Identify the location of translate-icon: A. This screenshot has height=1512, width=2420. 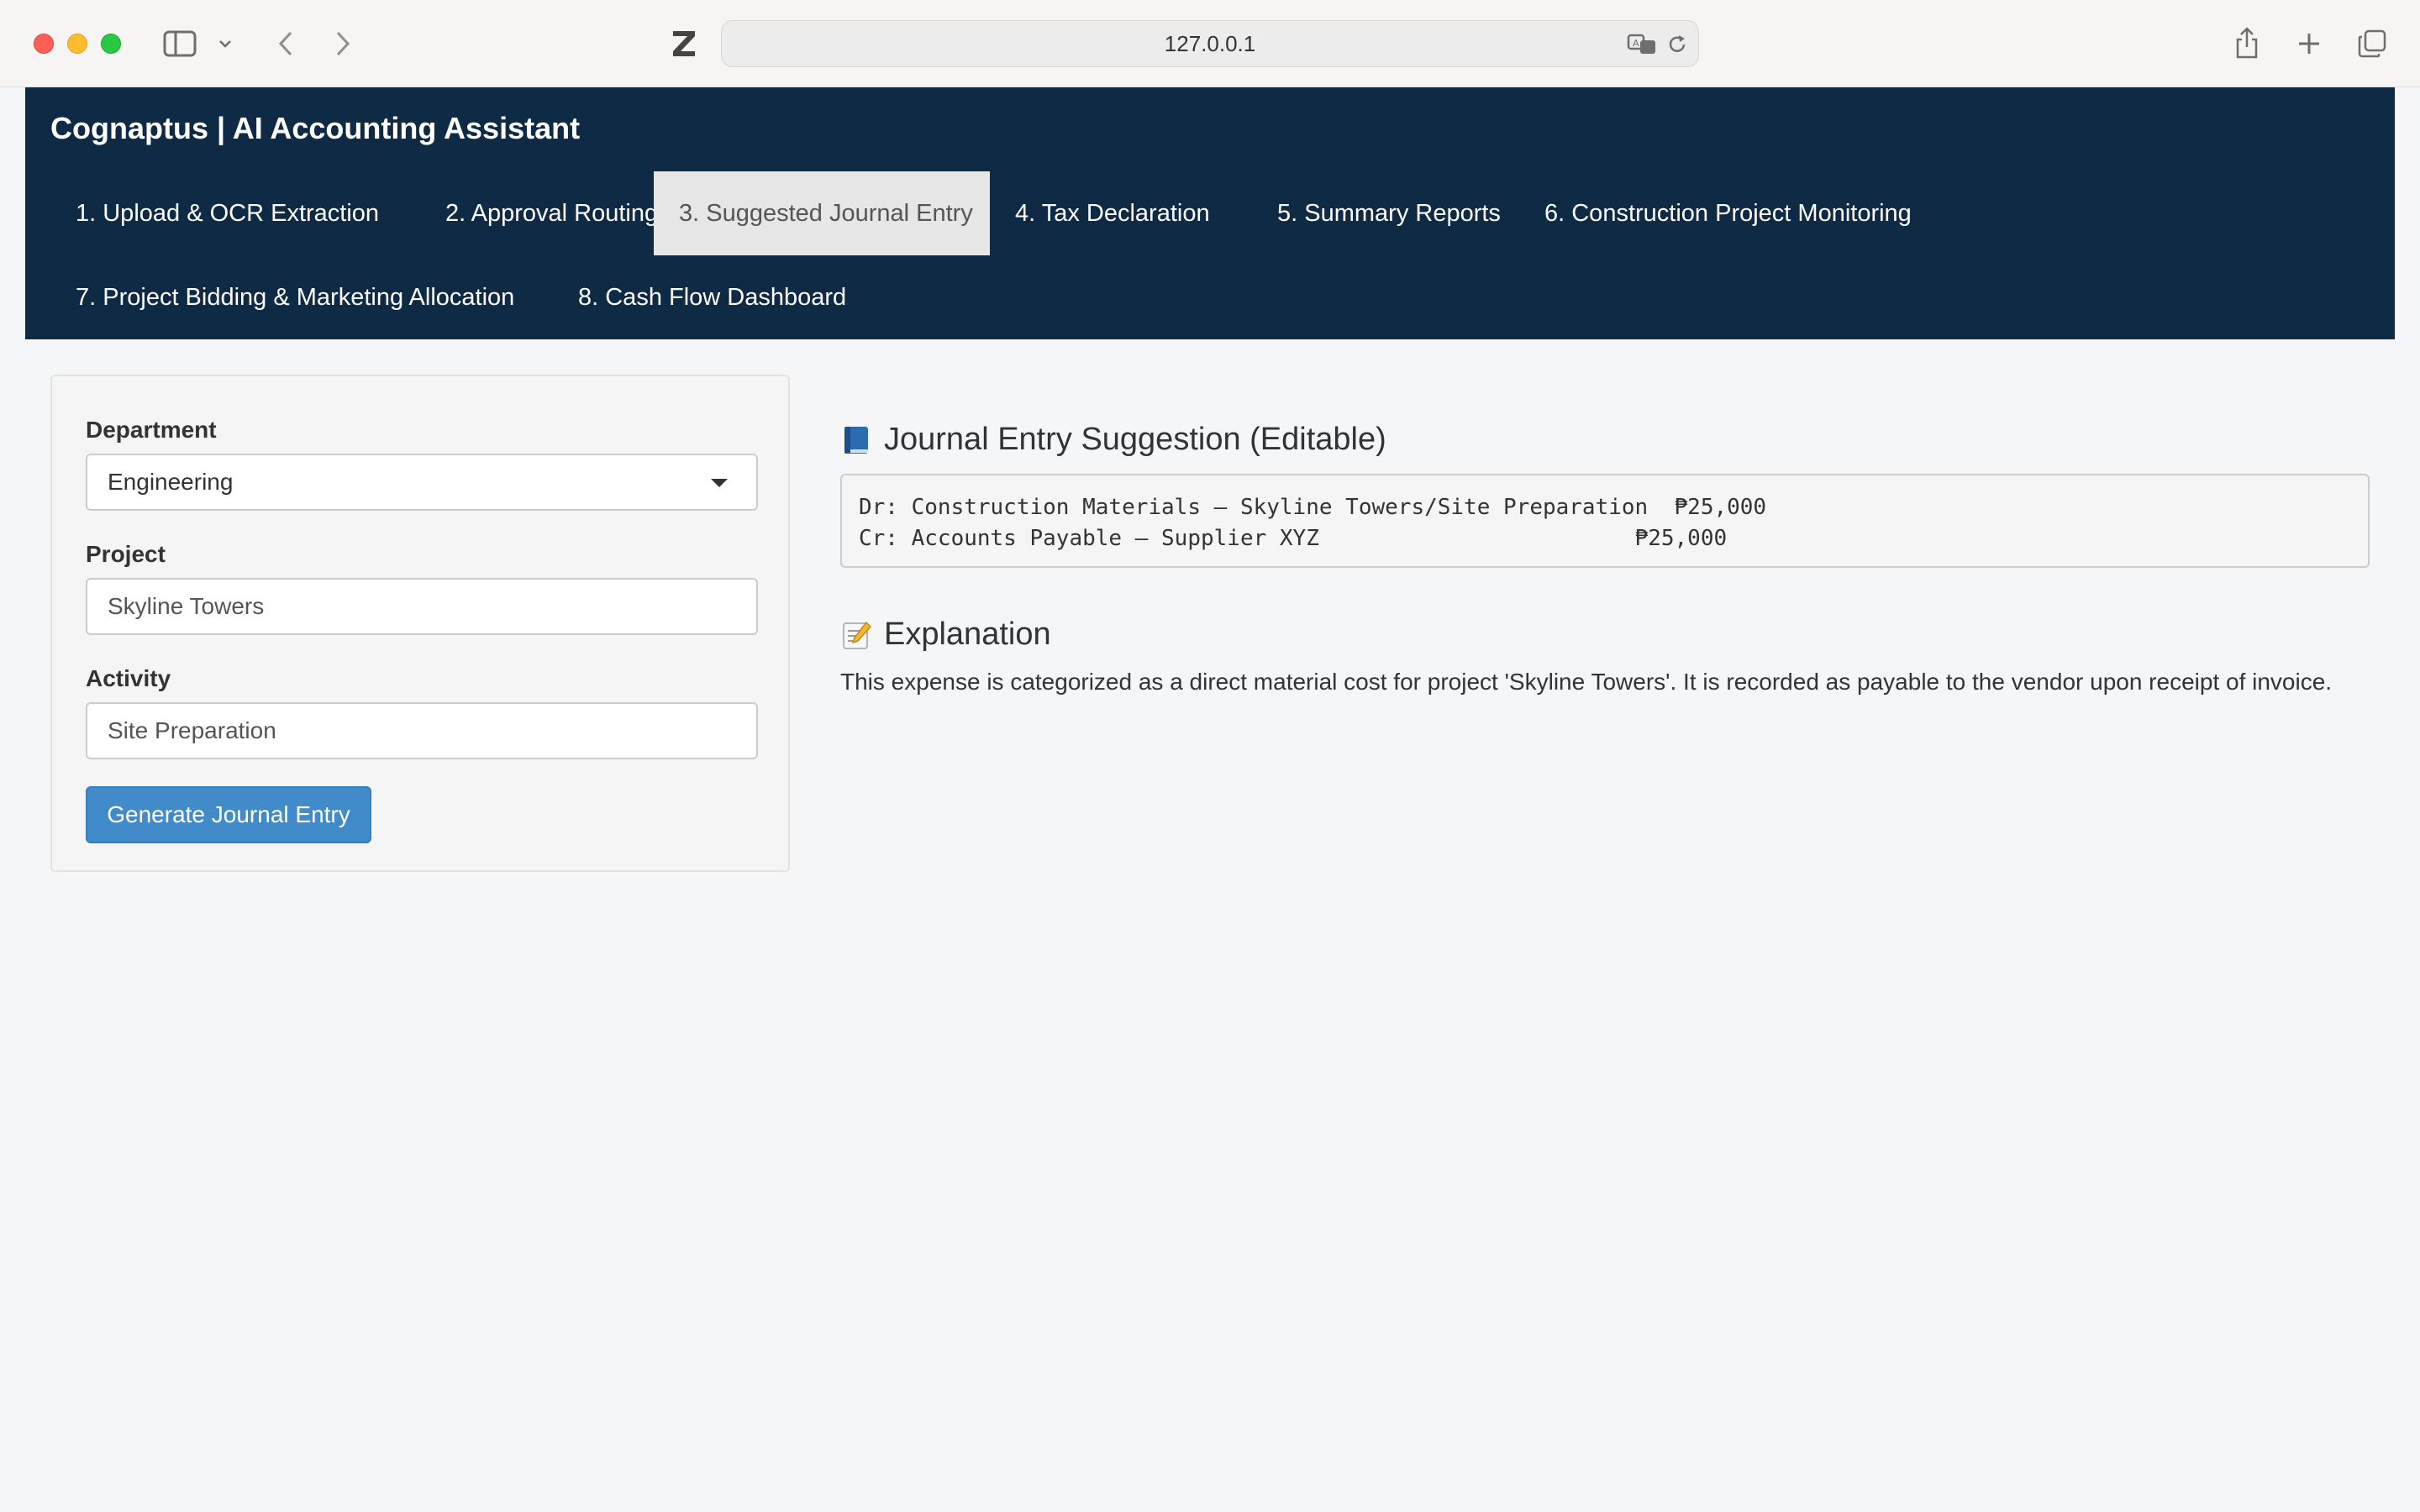
(1643, 44).